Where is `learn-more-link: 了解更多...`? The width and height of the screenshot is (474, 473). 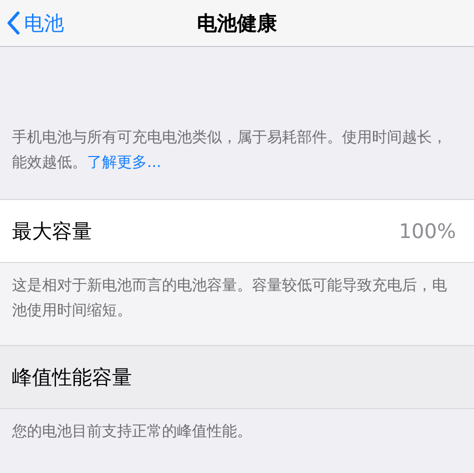
learn-more-link: 了解更多... is located at coordinates (124, 162).